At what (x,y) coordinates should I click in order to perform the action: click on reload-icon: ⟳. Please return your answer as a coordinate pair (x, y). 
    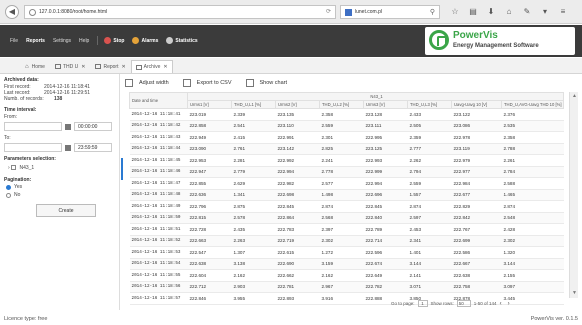
    Looking at the image, I should click on (328, 11).